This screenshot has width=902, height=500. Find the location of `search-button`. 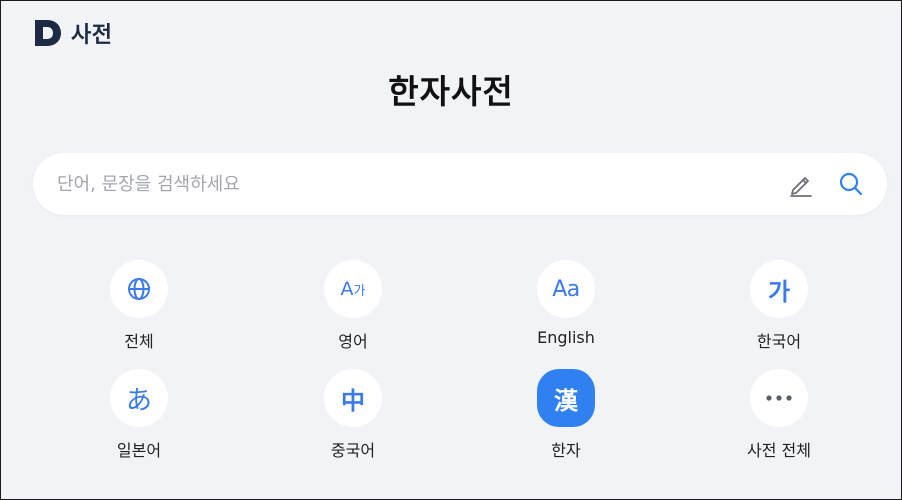

search-button is located at coordinates (851, 184).